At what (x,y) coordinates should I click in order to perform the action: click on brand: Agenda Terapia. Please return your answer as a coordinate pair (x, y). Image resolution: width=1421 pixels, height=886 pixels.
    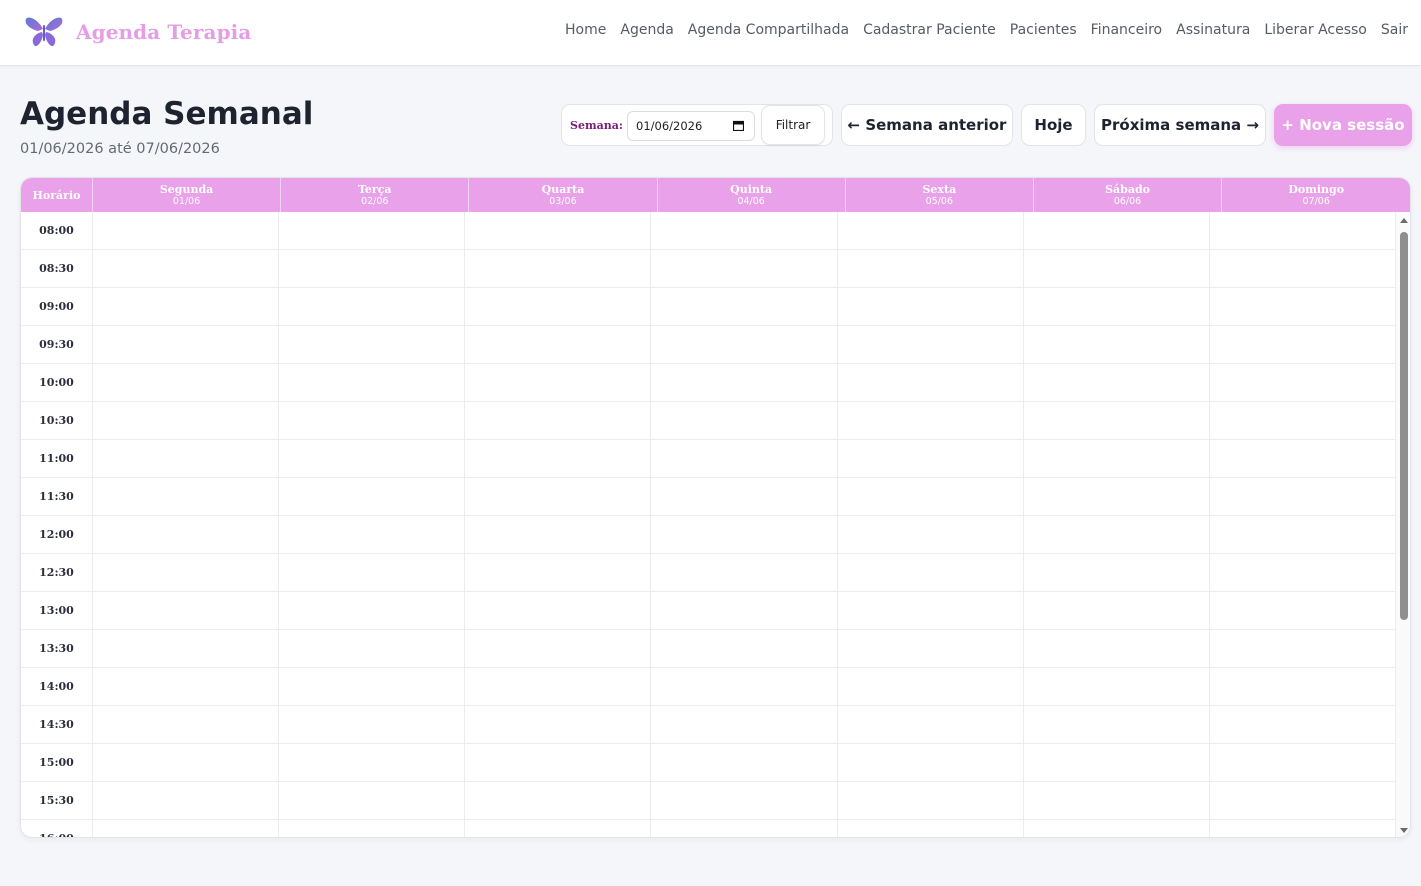
    Looking at the image, I should click on (137, 32).